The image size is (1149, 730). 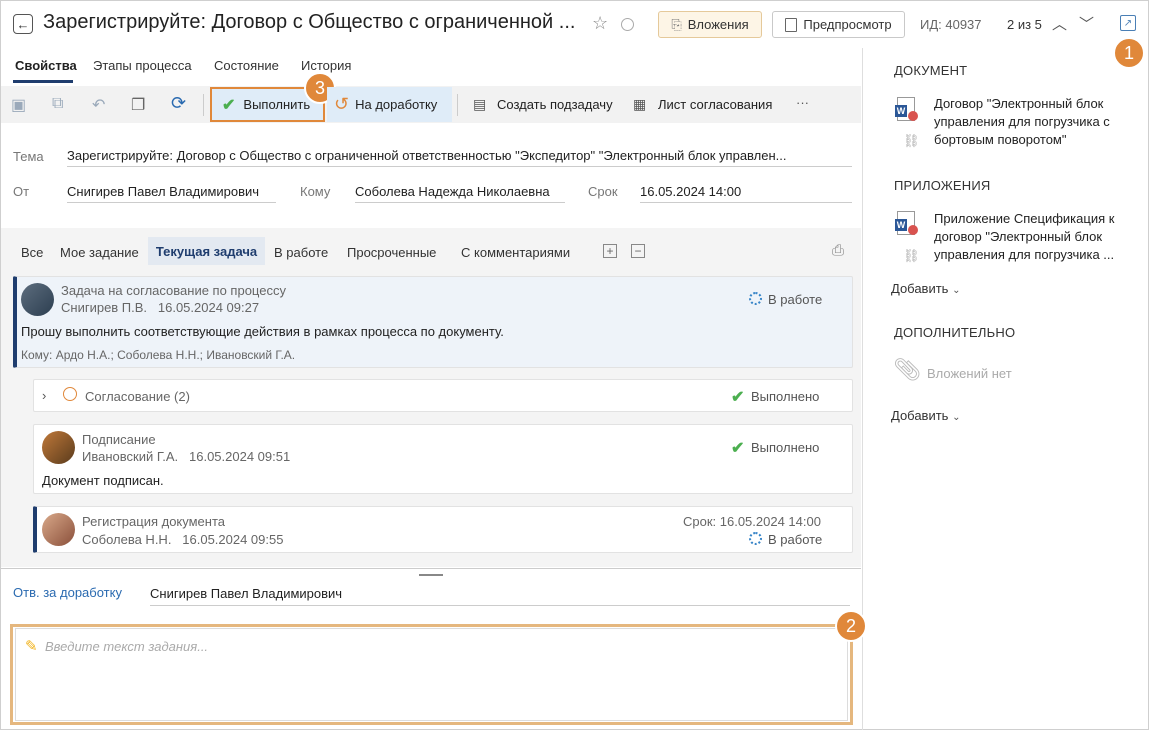 What do you see at coordinates (138, 105) in the screenshot?
I see `copy-icon: ❐` at bounding box center [138, 105].